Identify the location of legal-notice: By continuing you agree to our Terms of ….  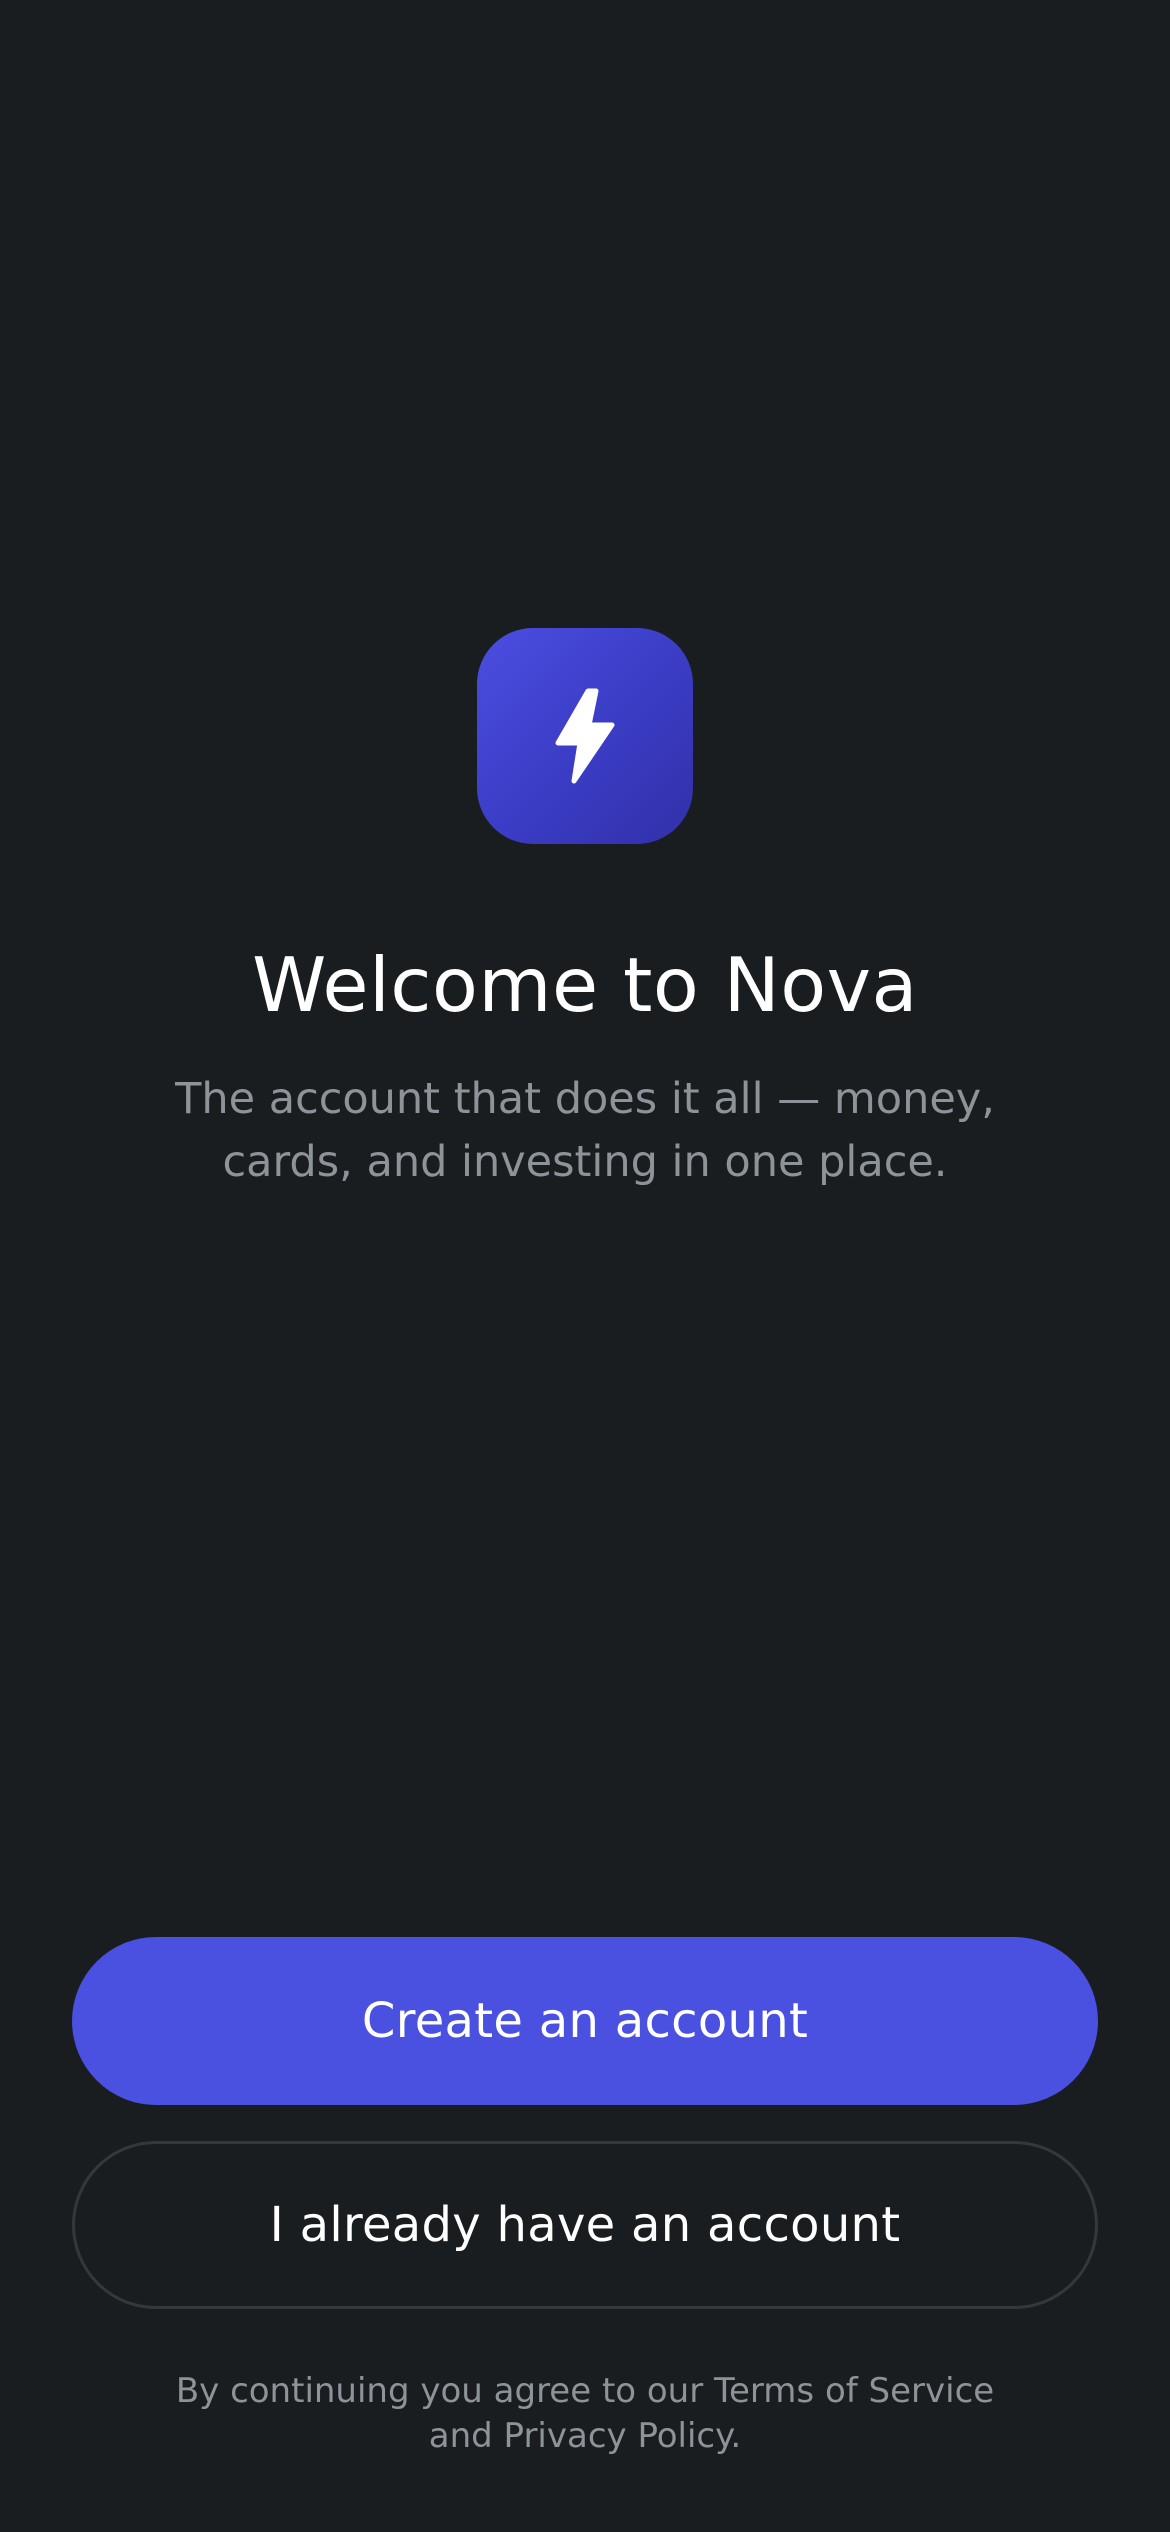
(585, 2414).